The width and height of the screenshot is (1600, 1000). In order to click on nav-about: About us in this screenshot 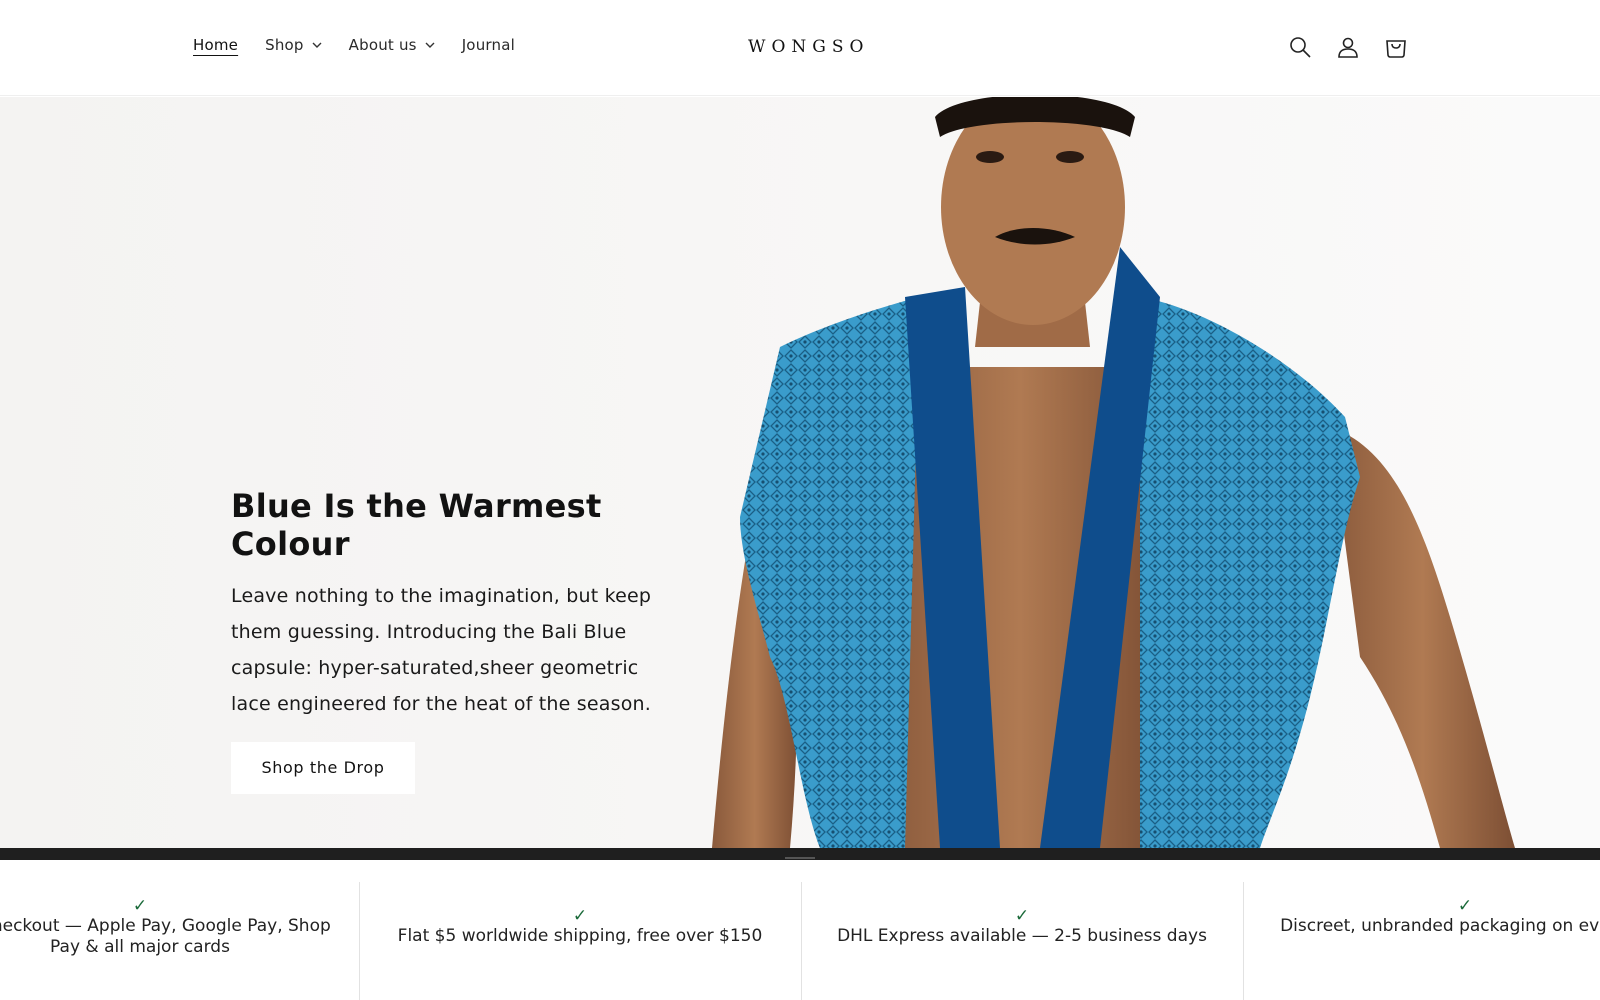, I will do `click(392, 45)`.